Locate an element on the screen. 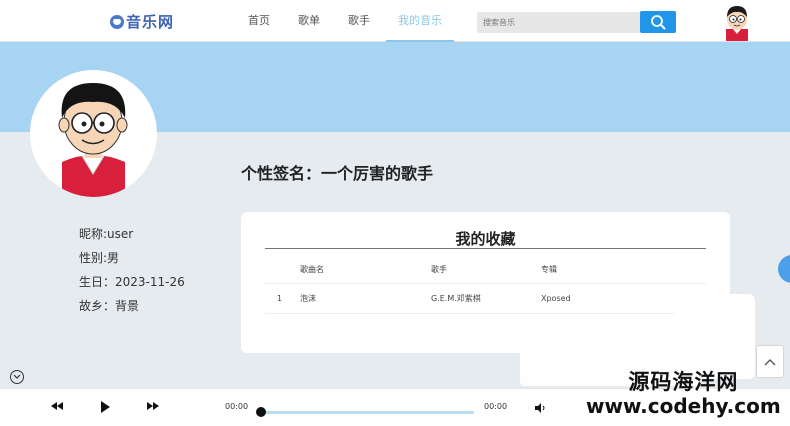  profile-gender: 性别:男 is located at coordinates (99, 258).